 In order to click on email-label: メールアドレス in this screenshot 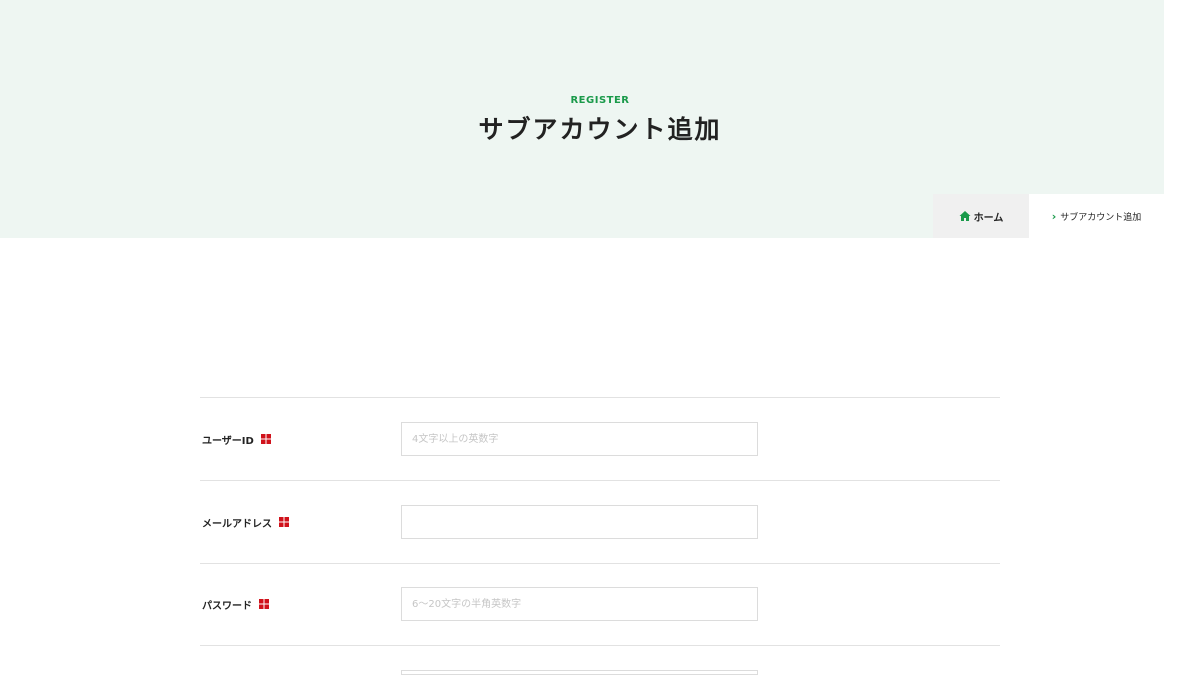, I will do `click(245, 522)`.